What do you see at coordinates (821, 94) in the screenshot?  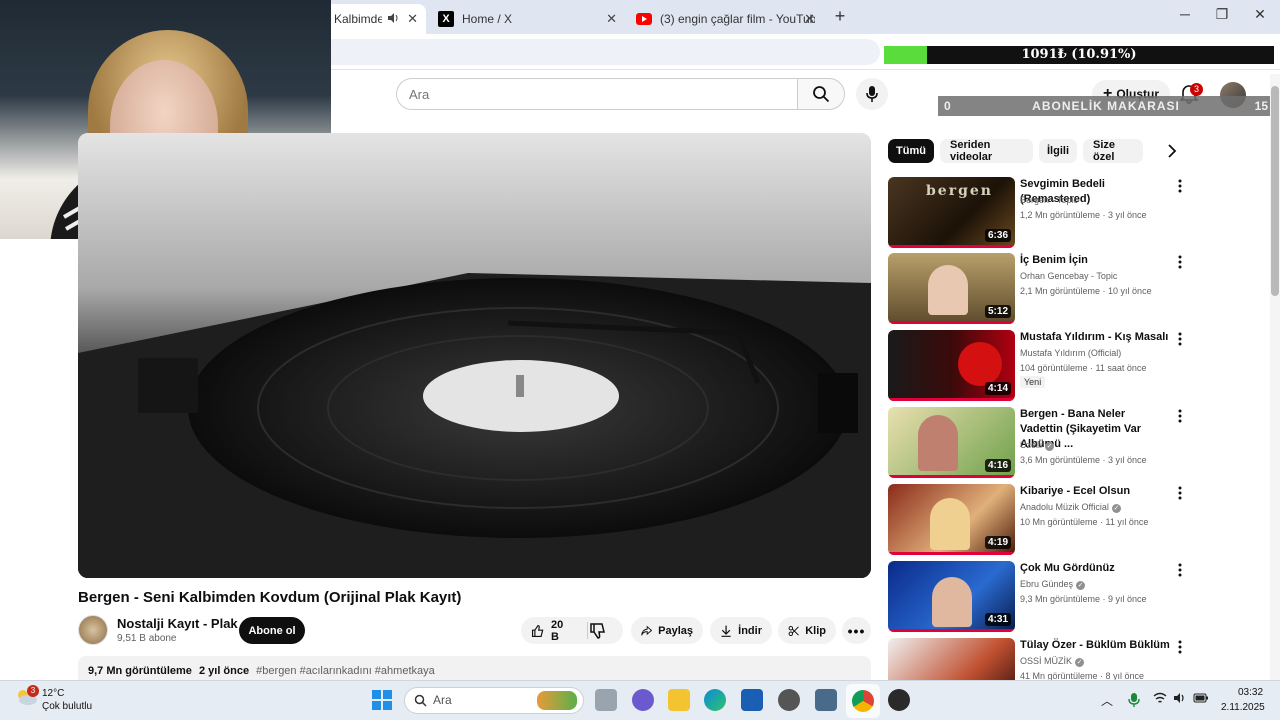 I see `search-button` at bounding box center [821, 94].